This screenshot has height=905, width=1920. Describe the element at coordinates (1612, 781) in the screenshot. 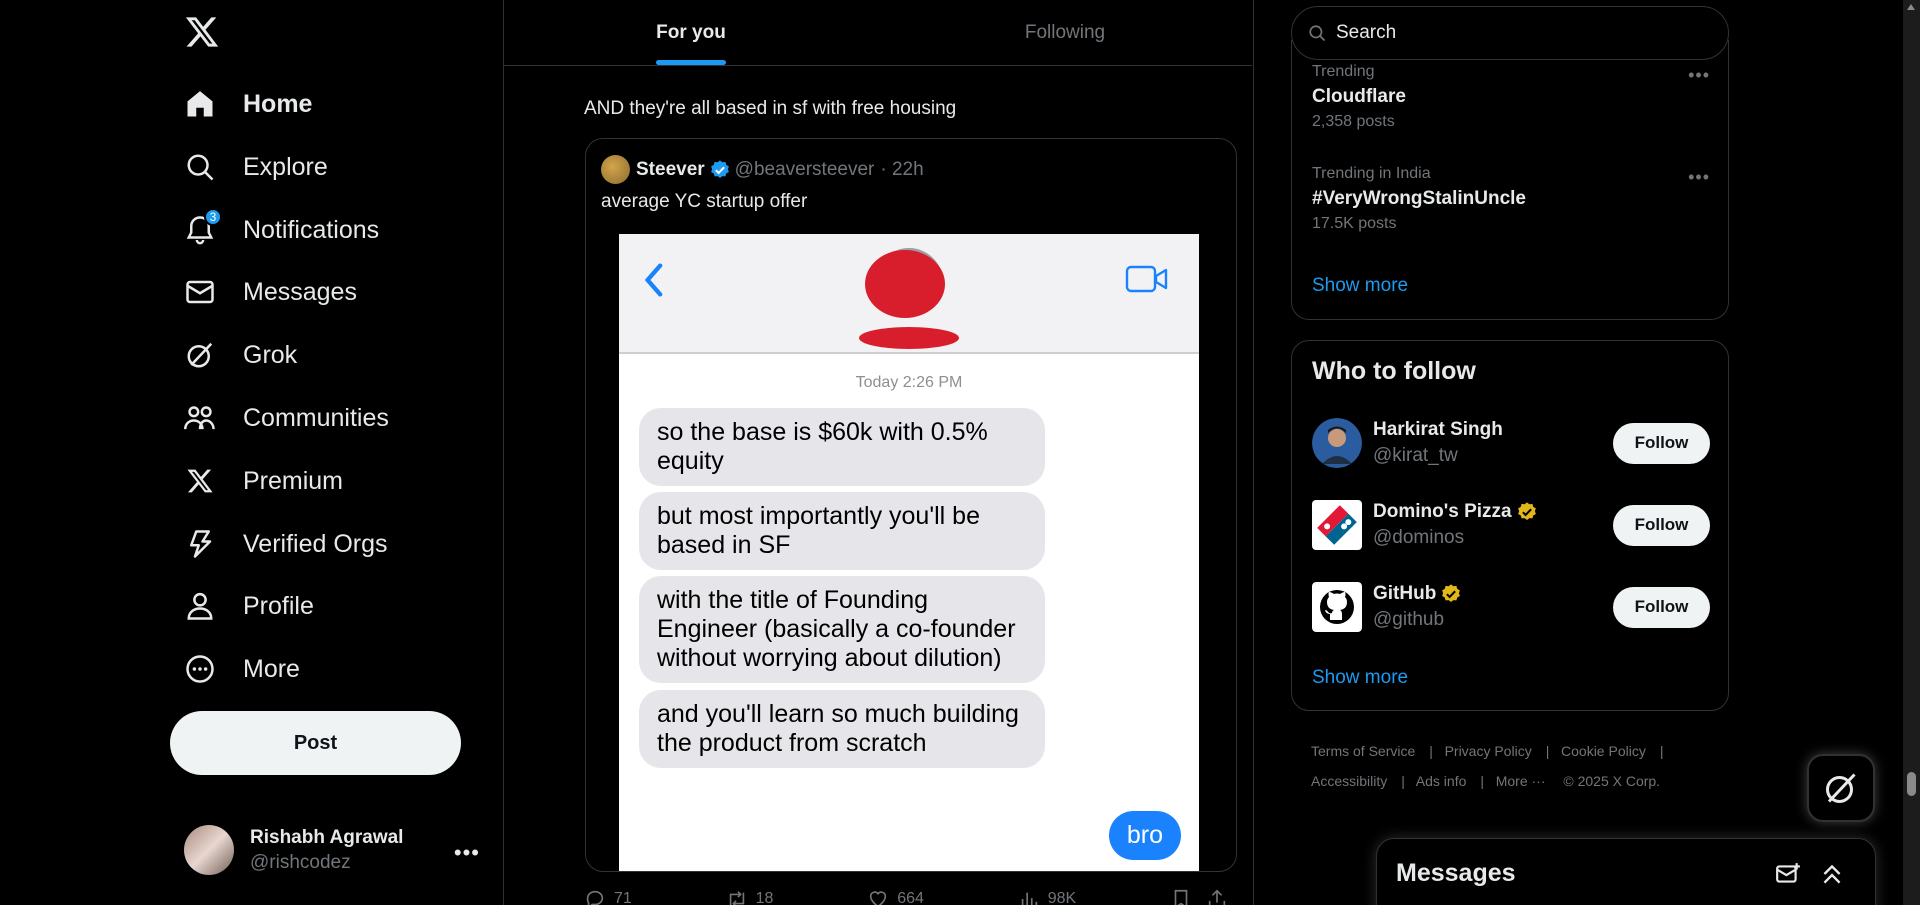

I see `copyright: © 2025 X Corp.` at that location.